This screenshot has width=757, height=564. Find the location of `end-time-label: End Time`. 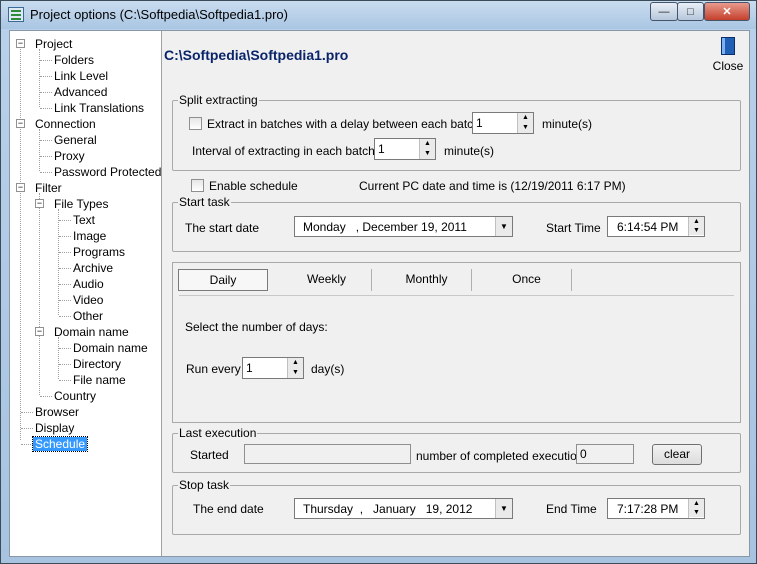

end-time-label: End Time is located at coordinates (571, 509).